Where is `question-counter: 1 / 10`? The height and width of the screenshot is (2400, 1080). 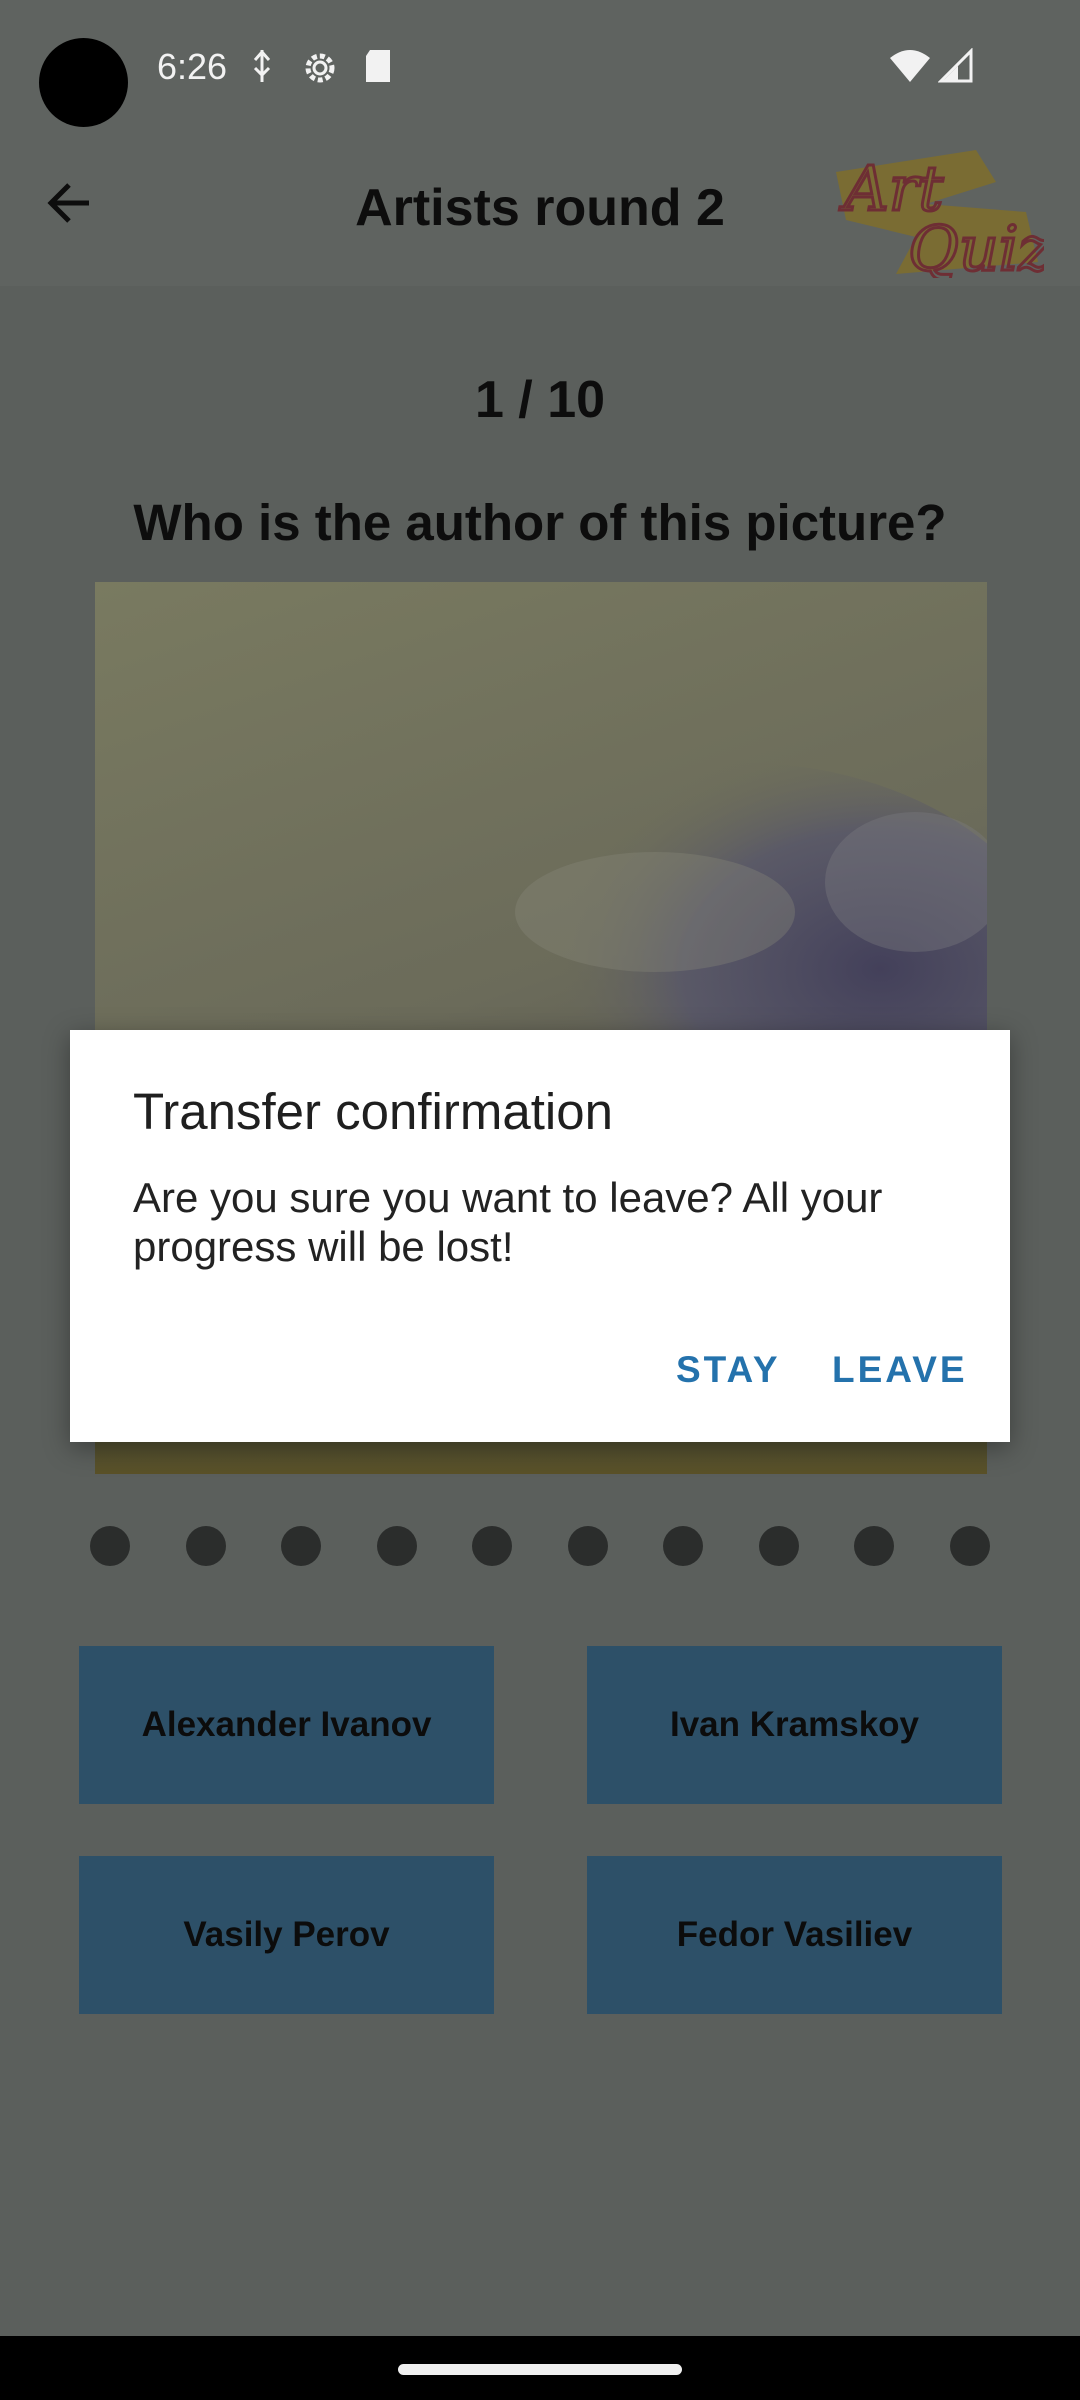
question-counter: 1 / 10 is located at coordinates (540, 400).